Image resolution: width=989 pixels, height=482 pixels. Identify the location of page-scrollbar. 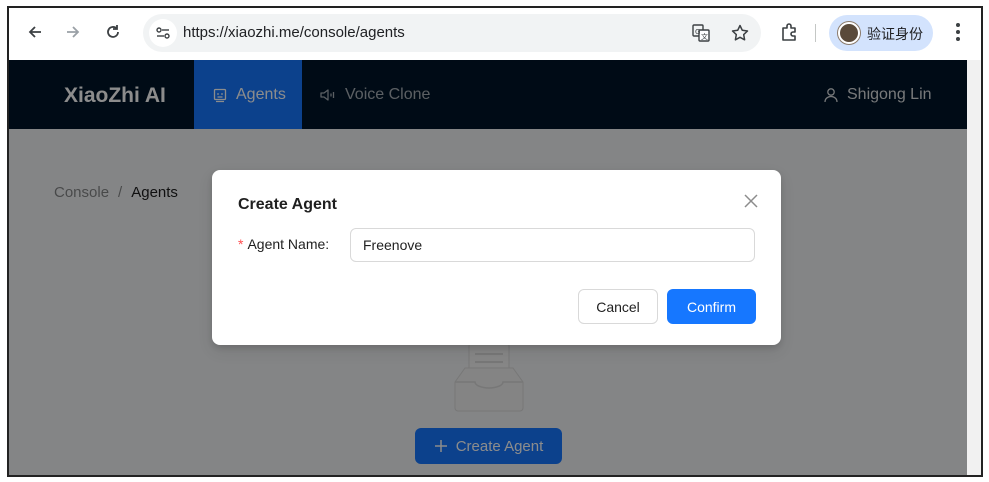
(974, 267).